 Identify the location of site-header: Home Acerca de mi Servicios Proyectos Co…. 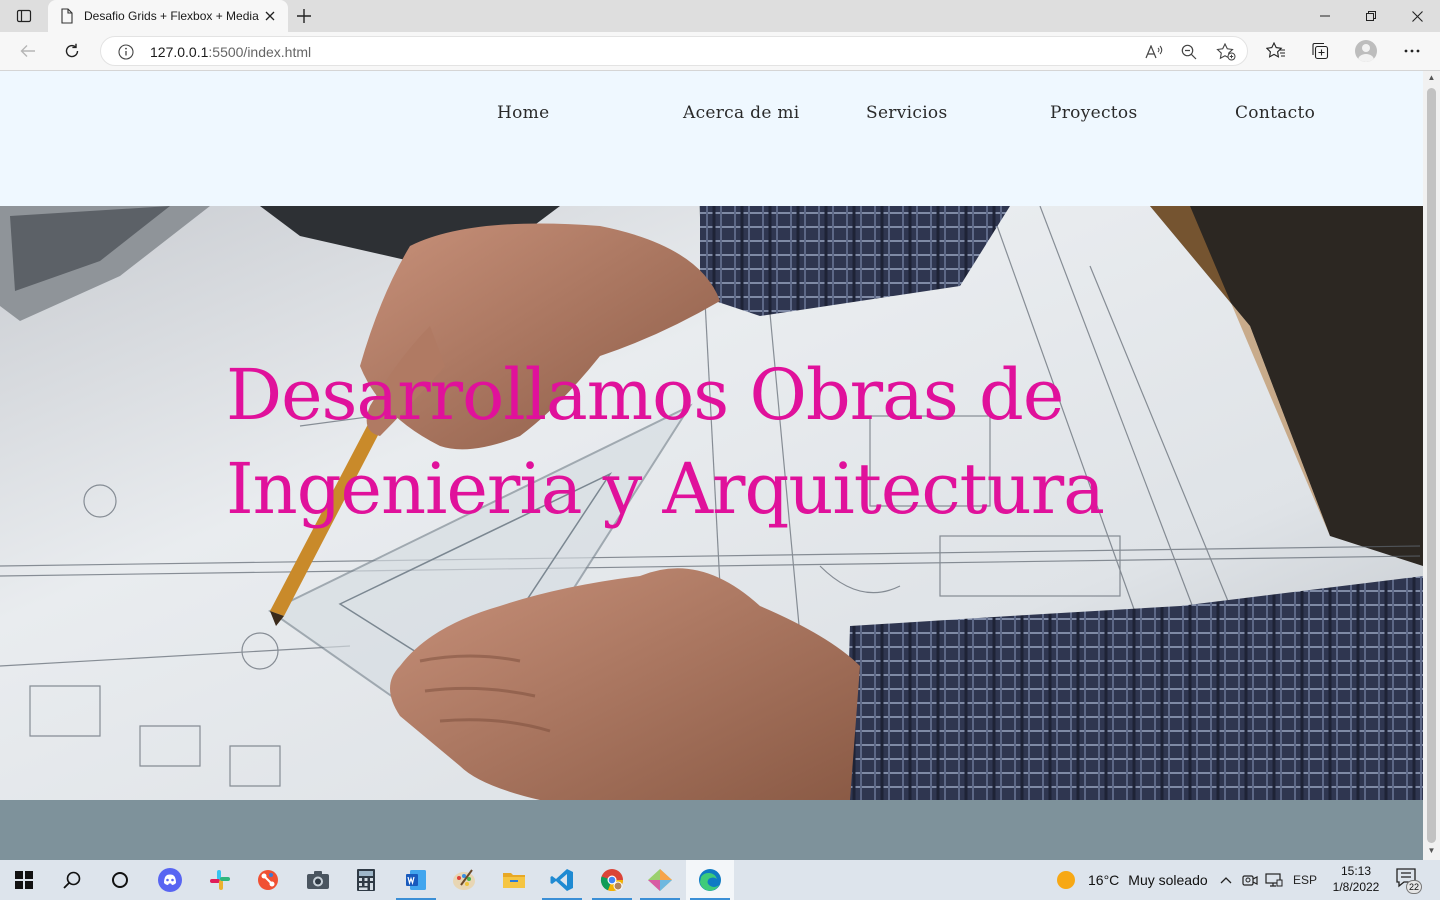
(711, 138).